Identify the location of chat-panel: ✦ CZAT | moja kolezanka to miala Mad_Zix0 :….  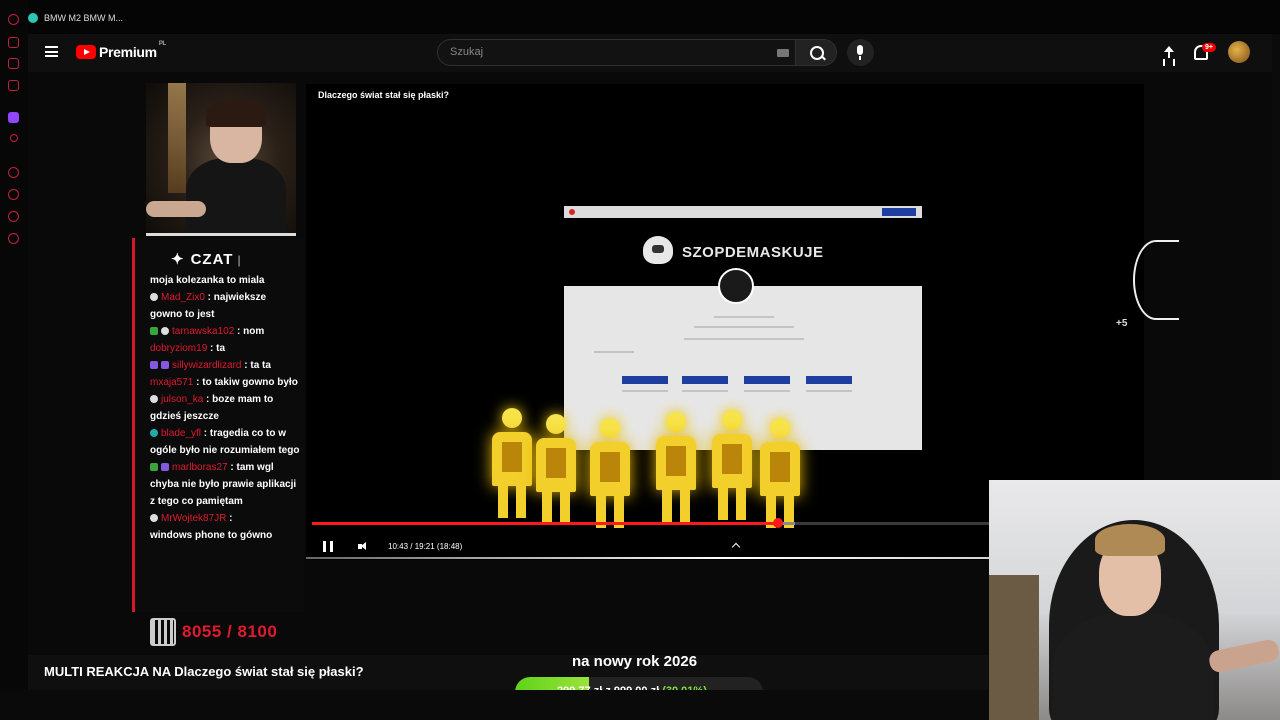
(218, 425).